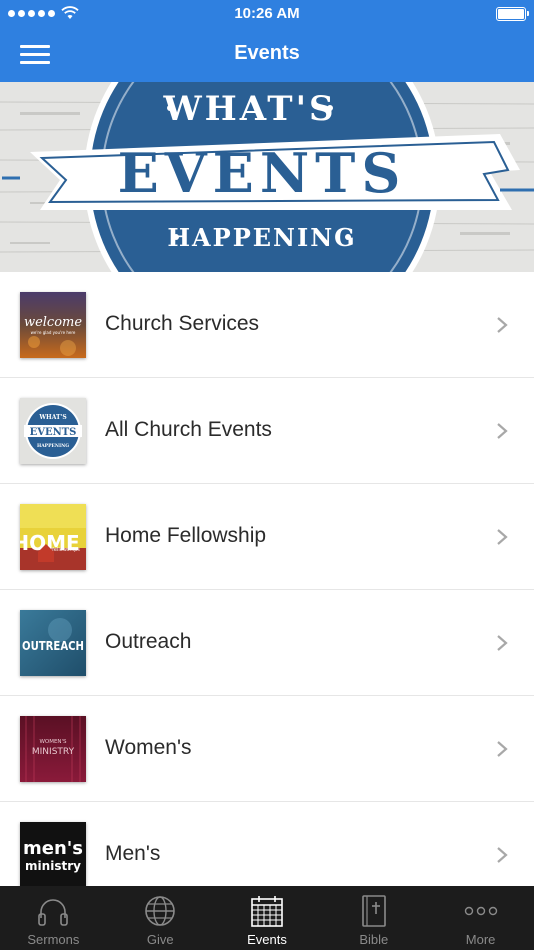  Describe the element at coordinates (188, 429) in the screenshot. I see `list-item-label: All Church Events` at that location.